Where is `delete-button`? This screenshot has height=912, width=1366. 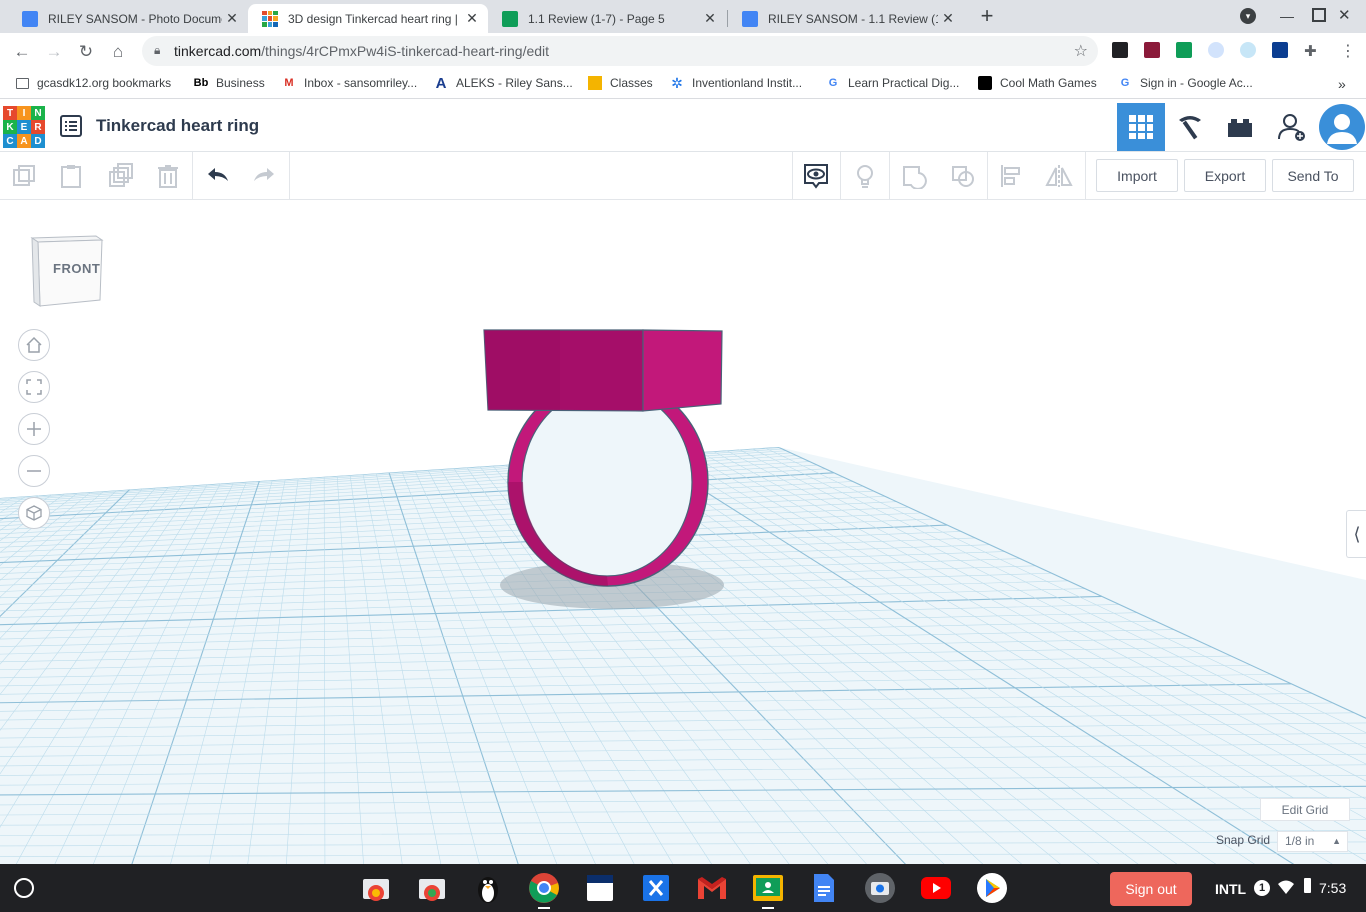 delete-button is located at coordinates (168, 176).